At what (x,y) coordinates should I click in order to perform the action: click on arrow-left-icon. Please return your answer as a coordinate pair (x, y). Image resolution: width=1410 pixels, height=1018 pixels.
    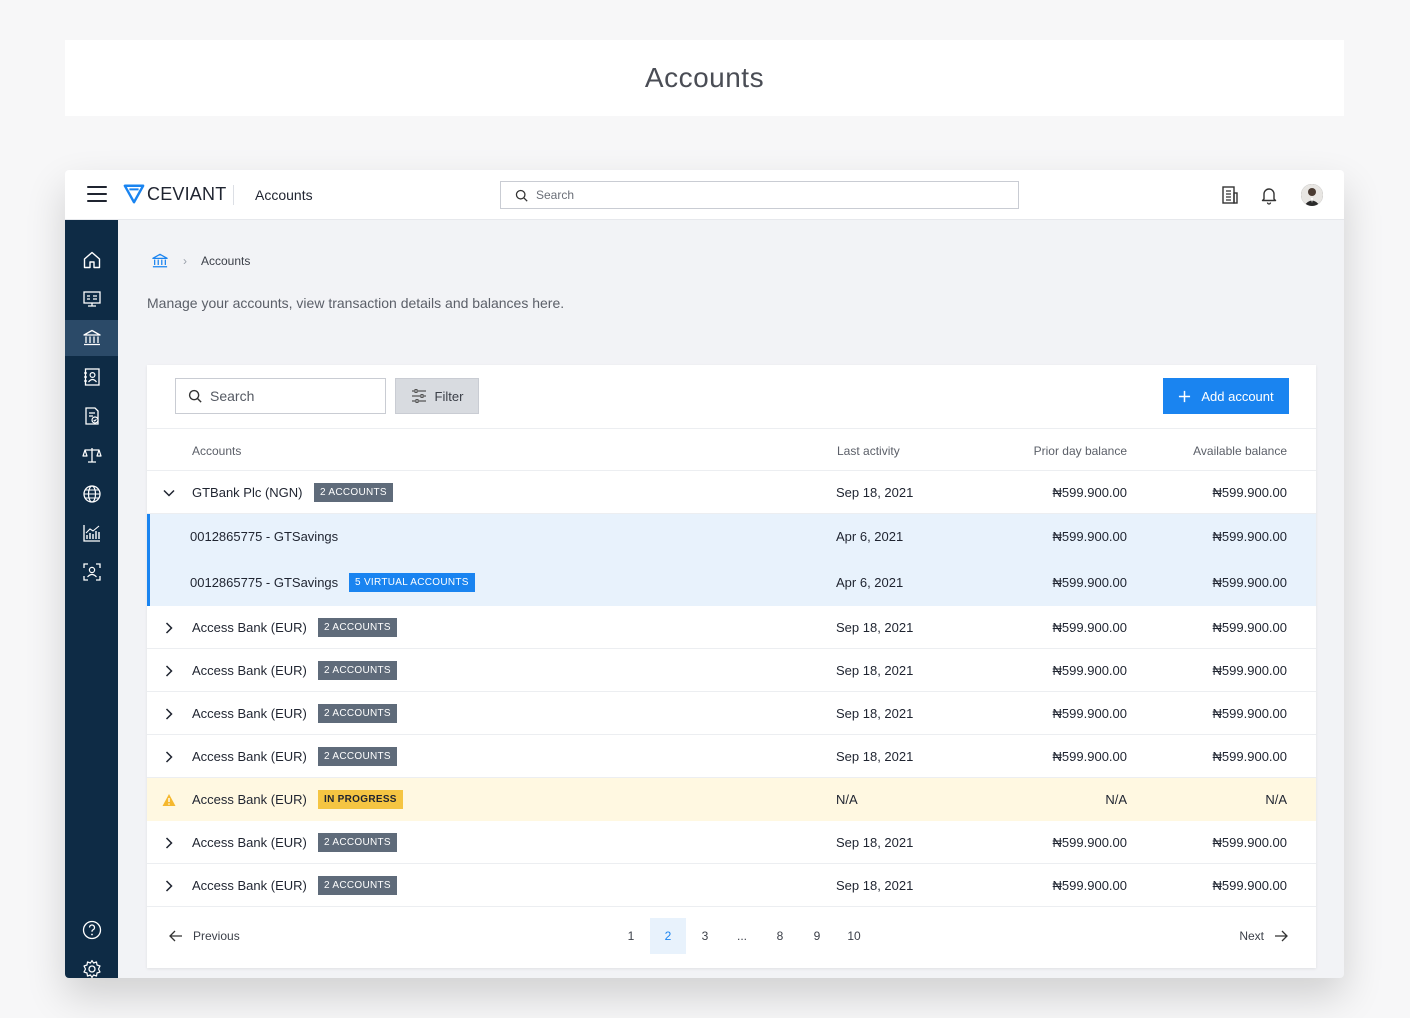
    Looking at the image, I should click on (175, 936).